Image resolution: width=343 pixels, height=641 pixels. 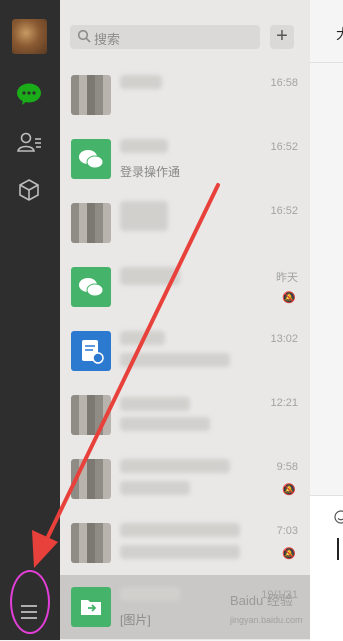 I want to click on chat-item: 13:02, so click(x=185, y=351).